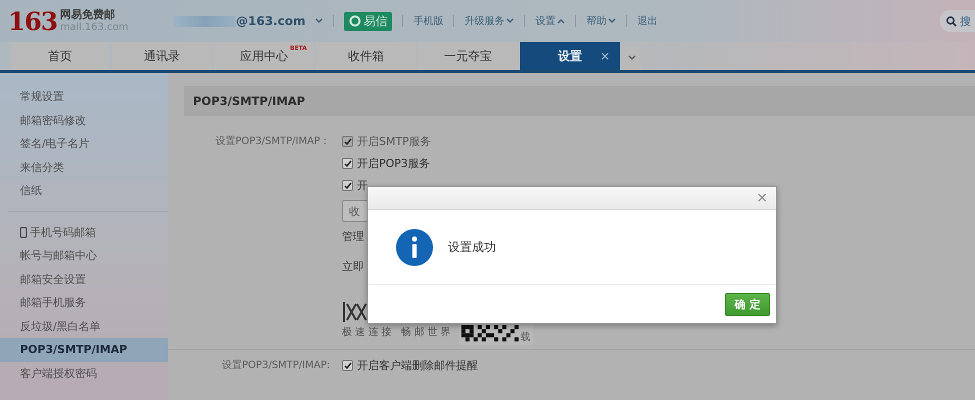 This screenshot has height=400, width=975. I want to click on sidebar-item: POP3/SMTP/IMAP, so click(84, 350).